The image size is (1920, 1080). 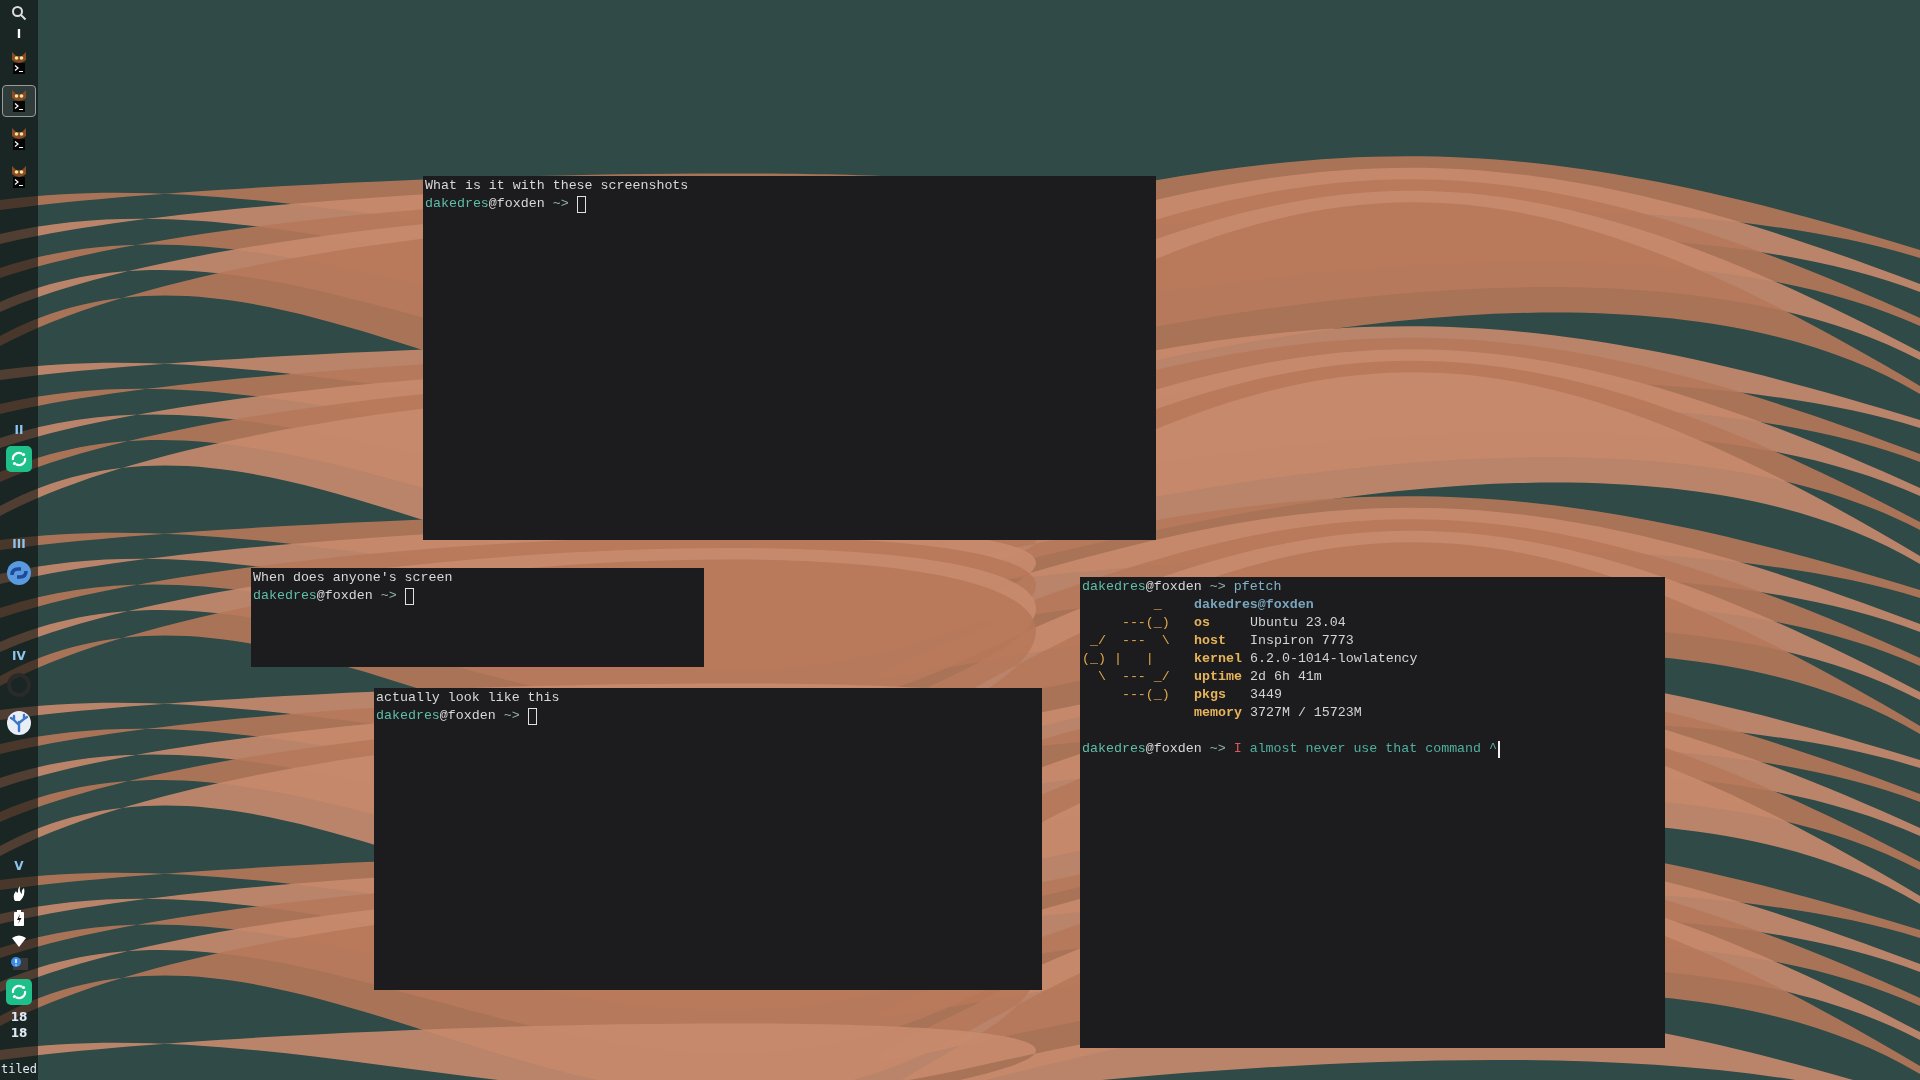 I want to click on ring-icon, so click(x=19, y=685).